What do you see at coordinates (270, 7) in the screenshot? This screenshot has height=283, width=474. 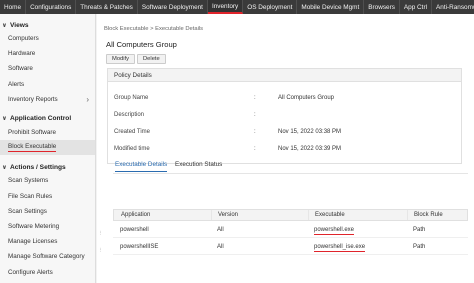 I see `tab-os-deployment: OS Deployment` at bounding box center [270, 7].